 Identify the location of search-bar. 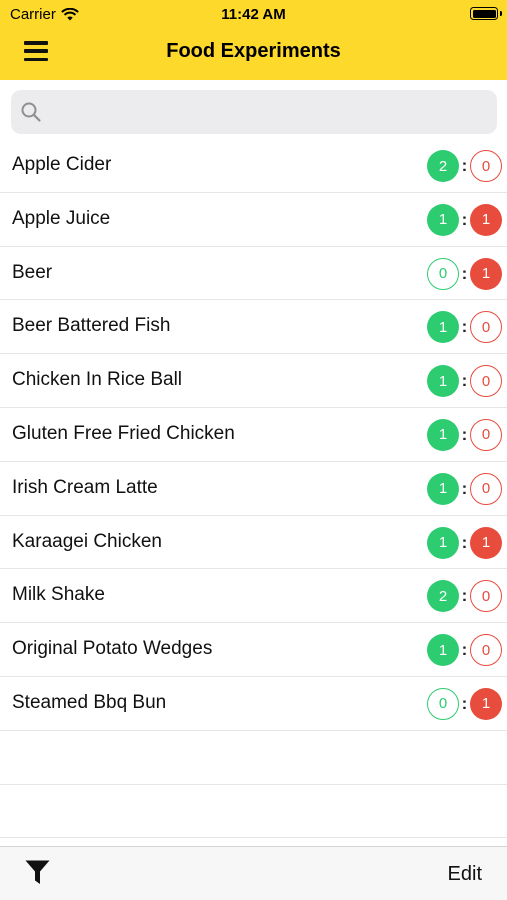
(254, 112).